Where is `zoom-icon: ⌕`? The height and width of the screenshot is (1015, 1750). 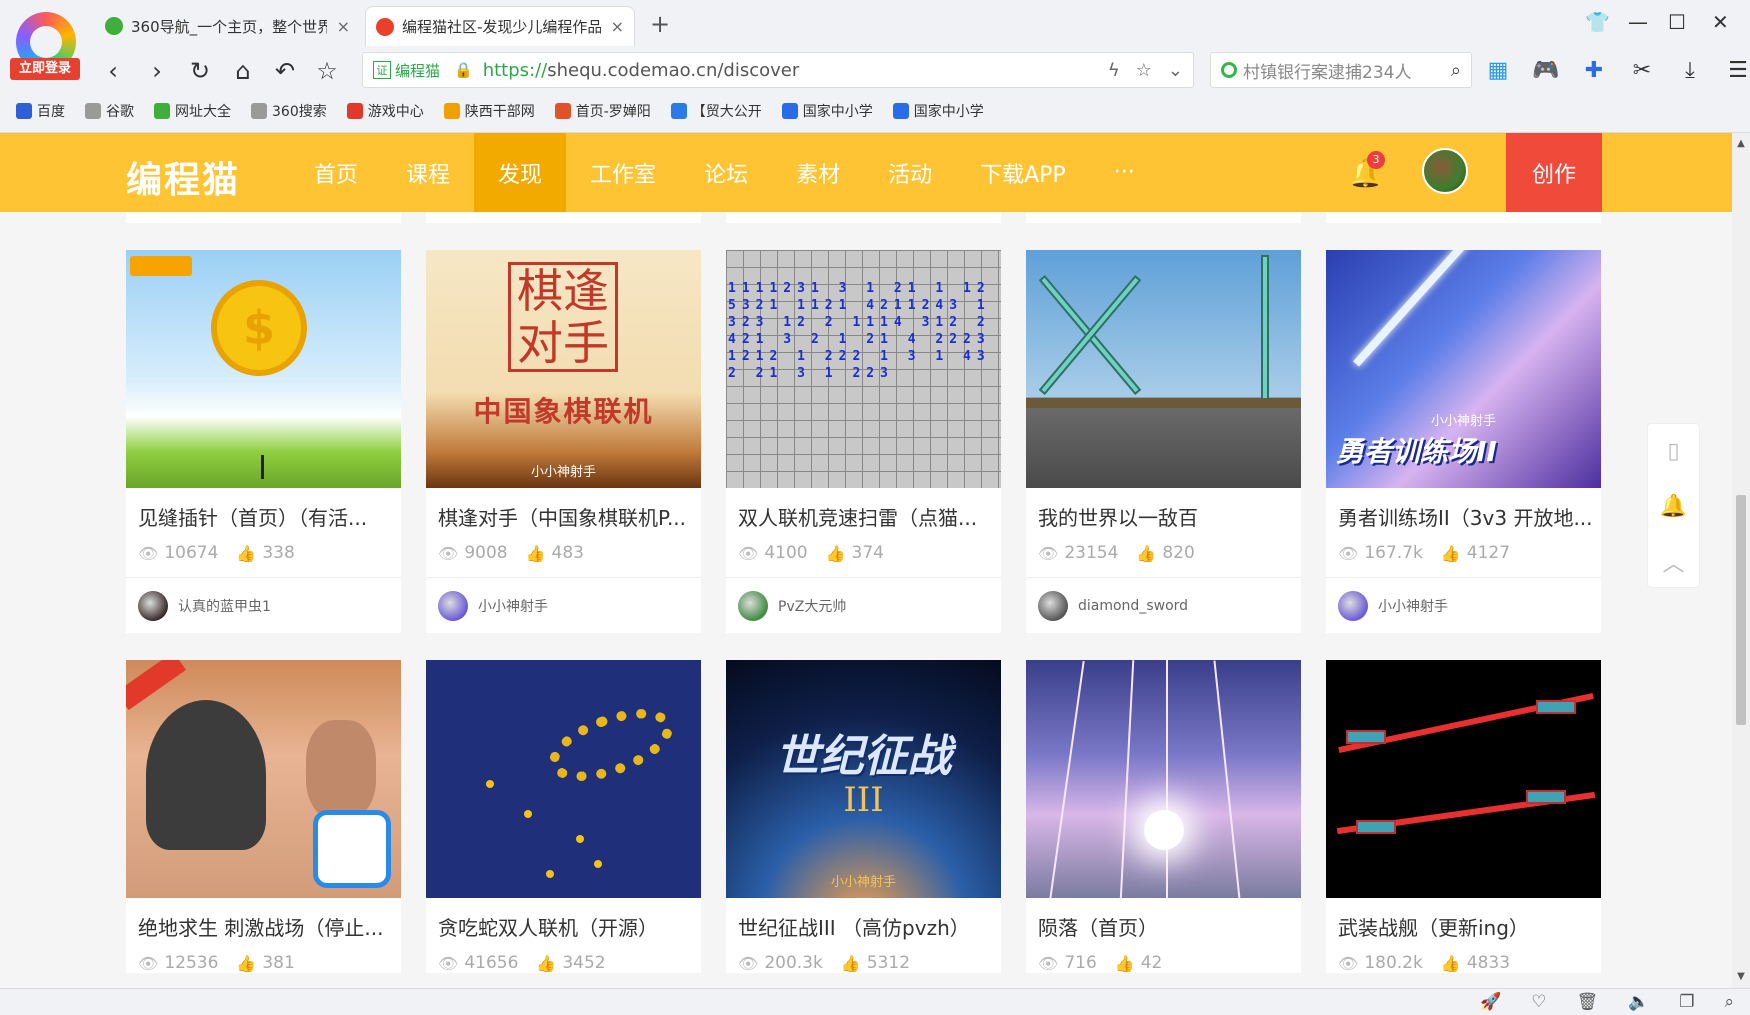
zoom-icon: ⌕ is located at coordinates (1729, 1002).